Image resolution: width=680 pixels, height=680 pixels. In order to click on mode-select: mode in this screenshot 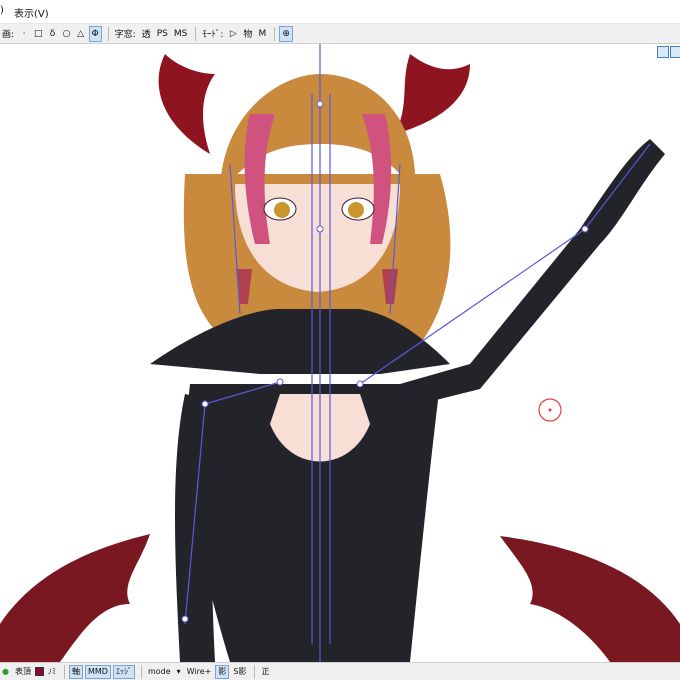, I will do `click(159, 672)`.